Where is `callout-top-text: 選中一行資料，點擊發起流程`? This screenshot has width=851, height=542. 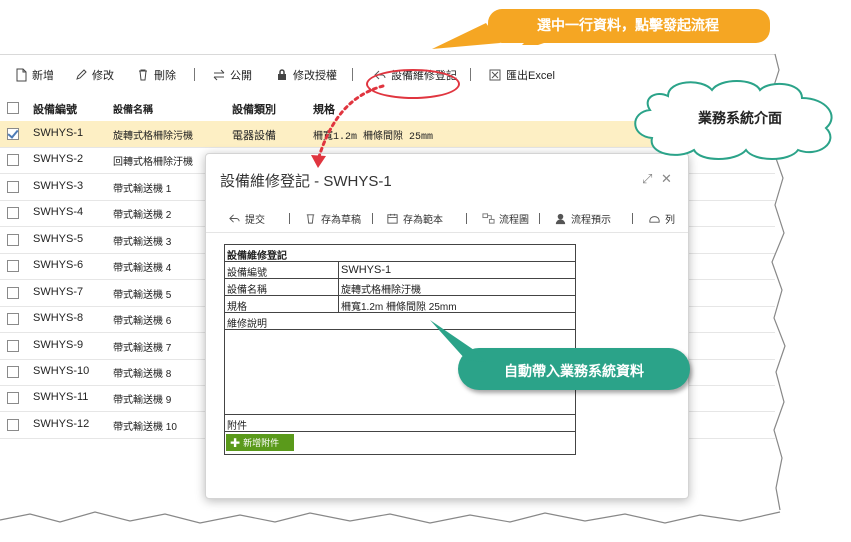 callout-top-text: 選中一行資料，點擊發起流程 is located at coordinates (628, 25).